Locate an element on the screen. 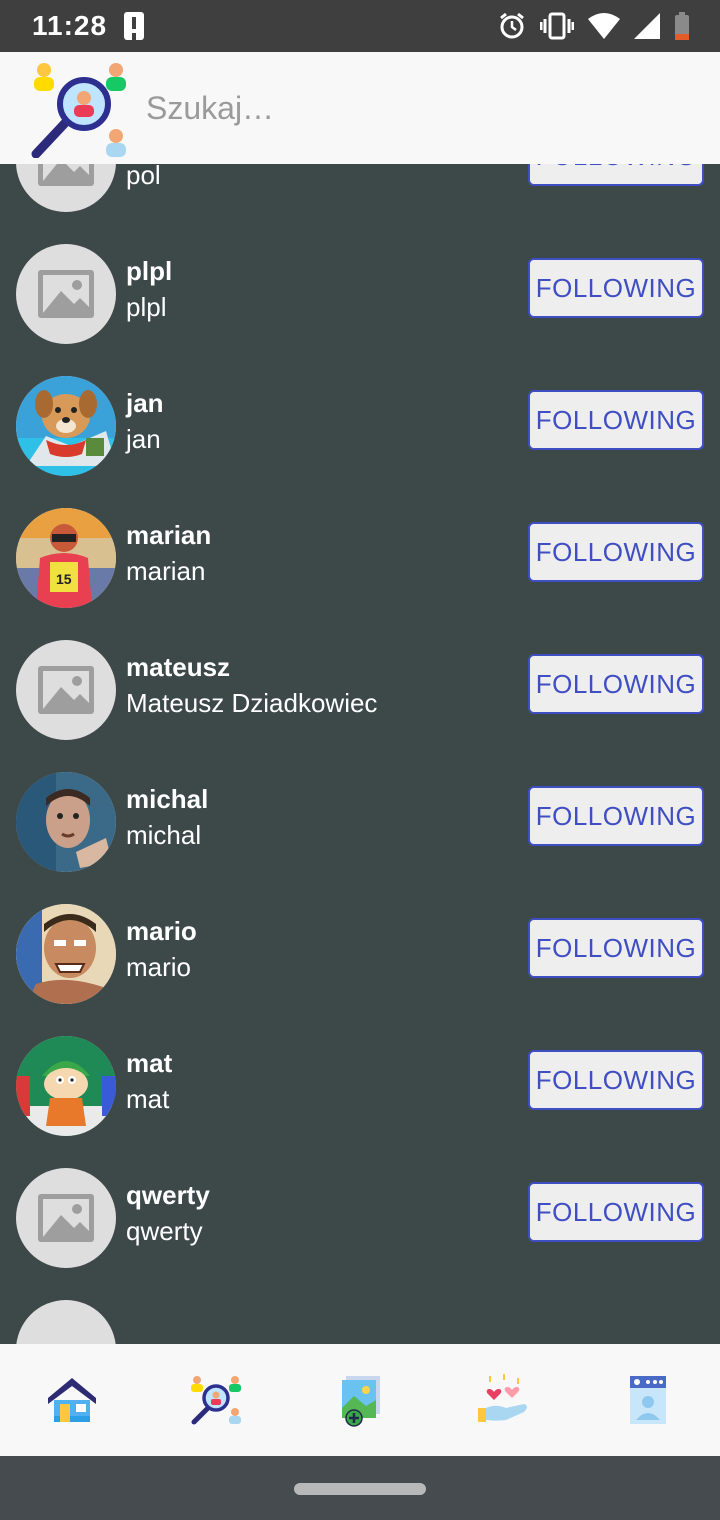 The width and height of the screenshot is (720, 1520). cartoon-man-photo is located at coordinates (66, 954).